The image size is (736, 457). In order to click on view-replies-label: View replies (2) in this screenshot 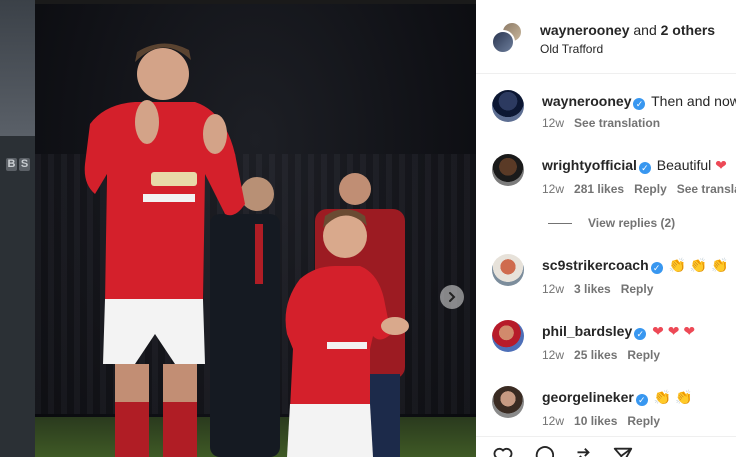, I will do `click(632, 223)`.